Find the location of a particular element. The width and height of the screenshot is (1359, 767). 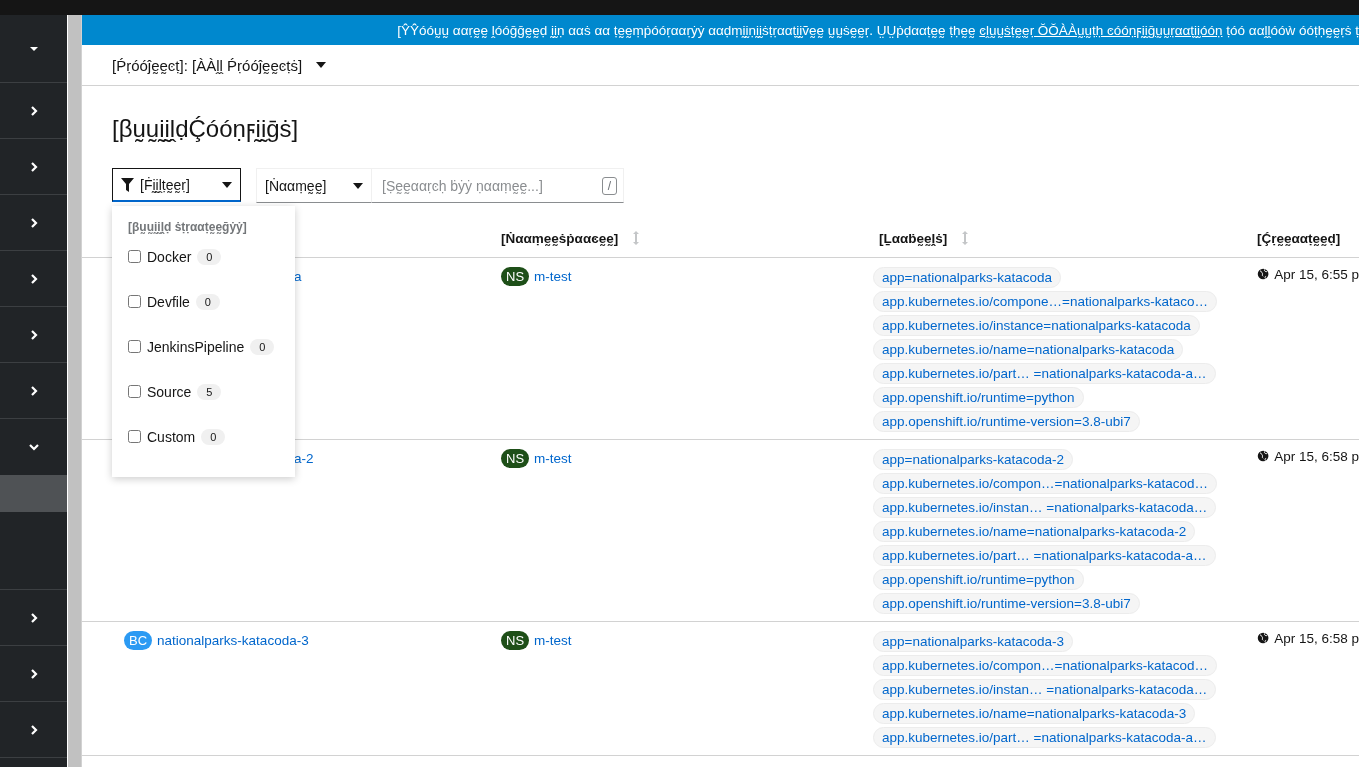

label-chip: app=nationalparks-katacoda is located at coordinates (967, 277).